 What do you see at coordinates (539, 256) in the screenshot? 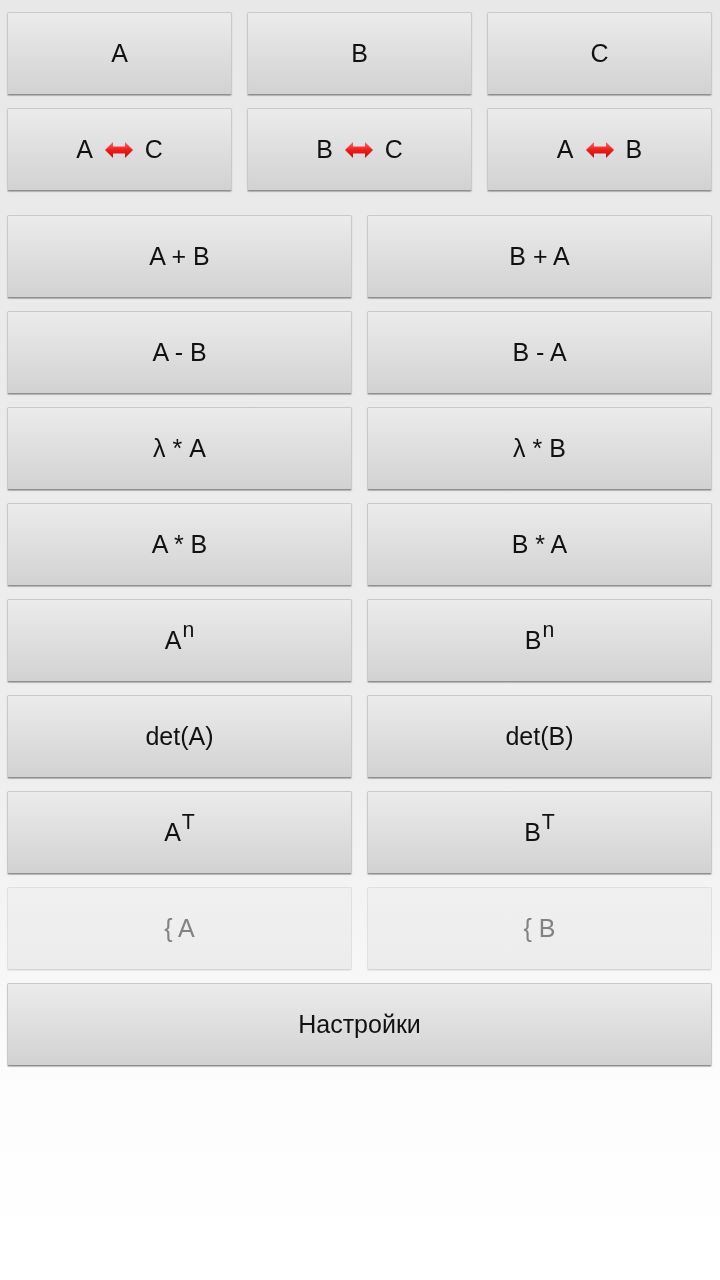
I see `operation-button: B + A` at bounding box center [539, 256].